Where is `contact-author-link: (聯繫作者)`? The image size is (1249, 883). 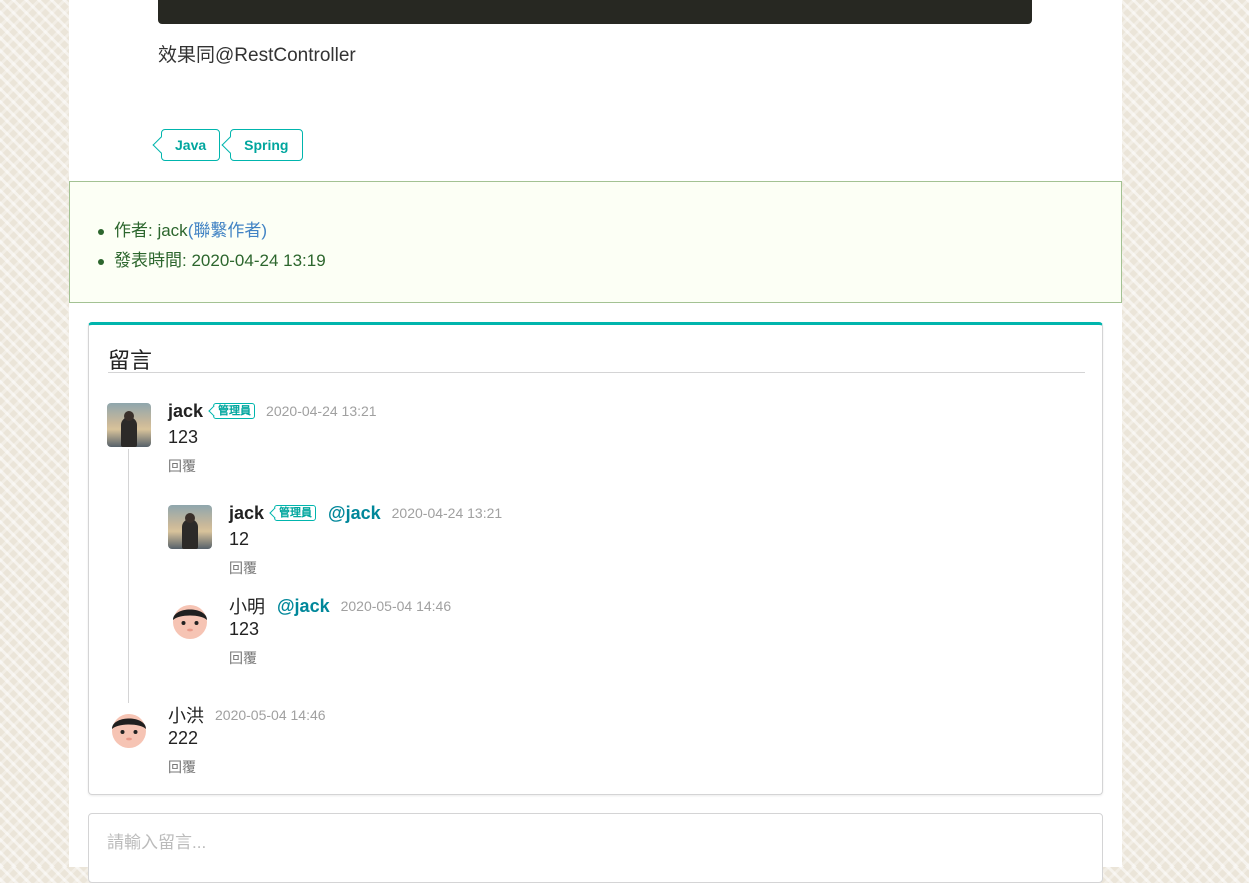 contact-author-link: (聯繫作者) is located at coordinates (227, 230).